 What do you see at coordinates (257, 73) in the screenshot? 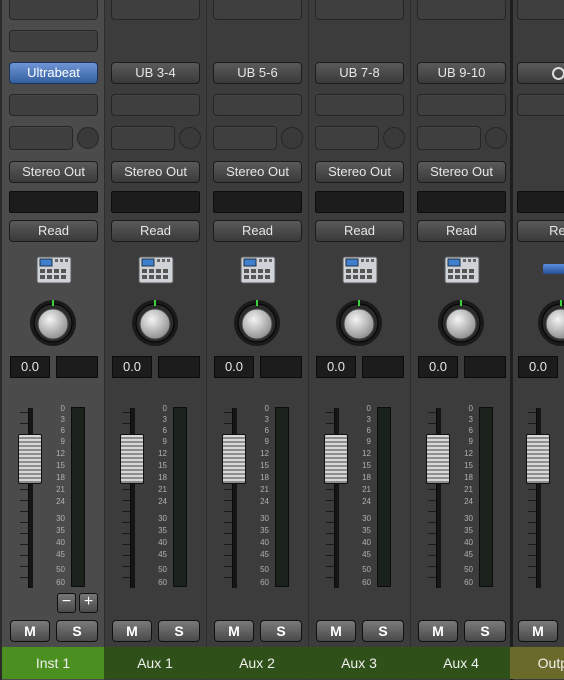
I see `input-button: UB 5-6` at bounding box center [257, 73].